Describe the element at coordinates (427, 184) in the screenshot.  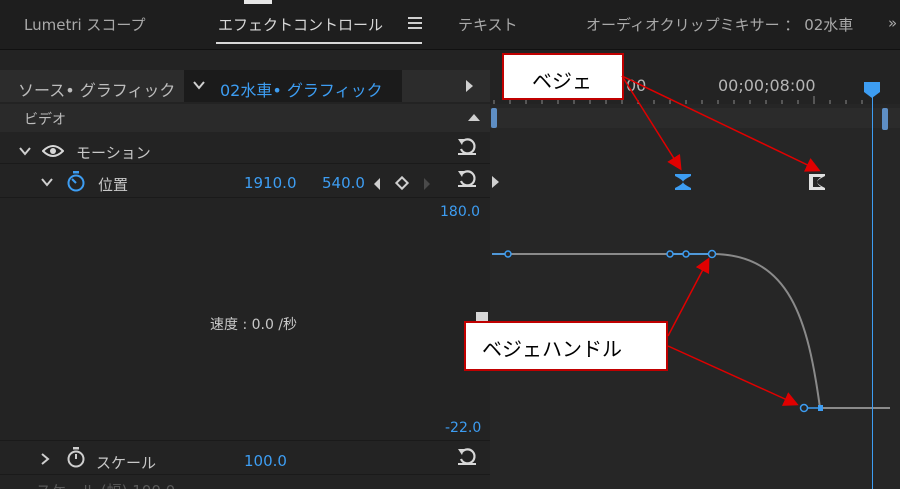
I see `next-keyframe-icon` at that location.